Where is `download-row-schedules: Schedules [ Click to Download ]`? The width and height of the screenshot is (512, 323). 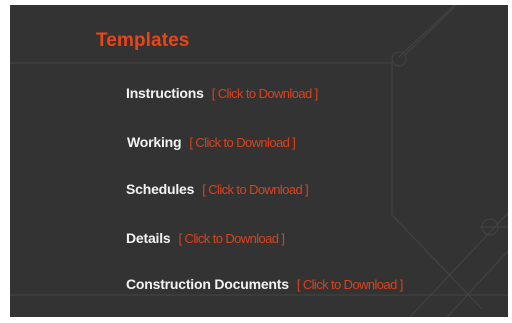 download-row-schedules: Schedules [ Click to Download ] is located at coordinates (217, 189).